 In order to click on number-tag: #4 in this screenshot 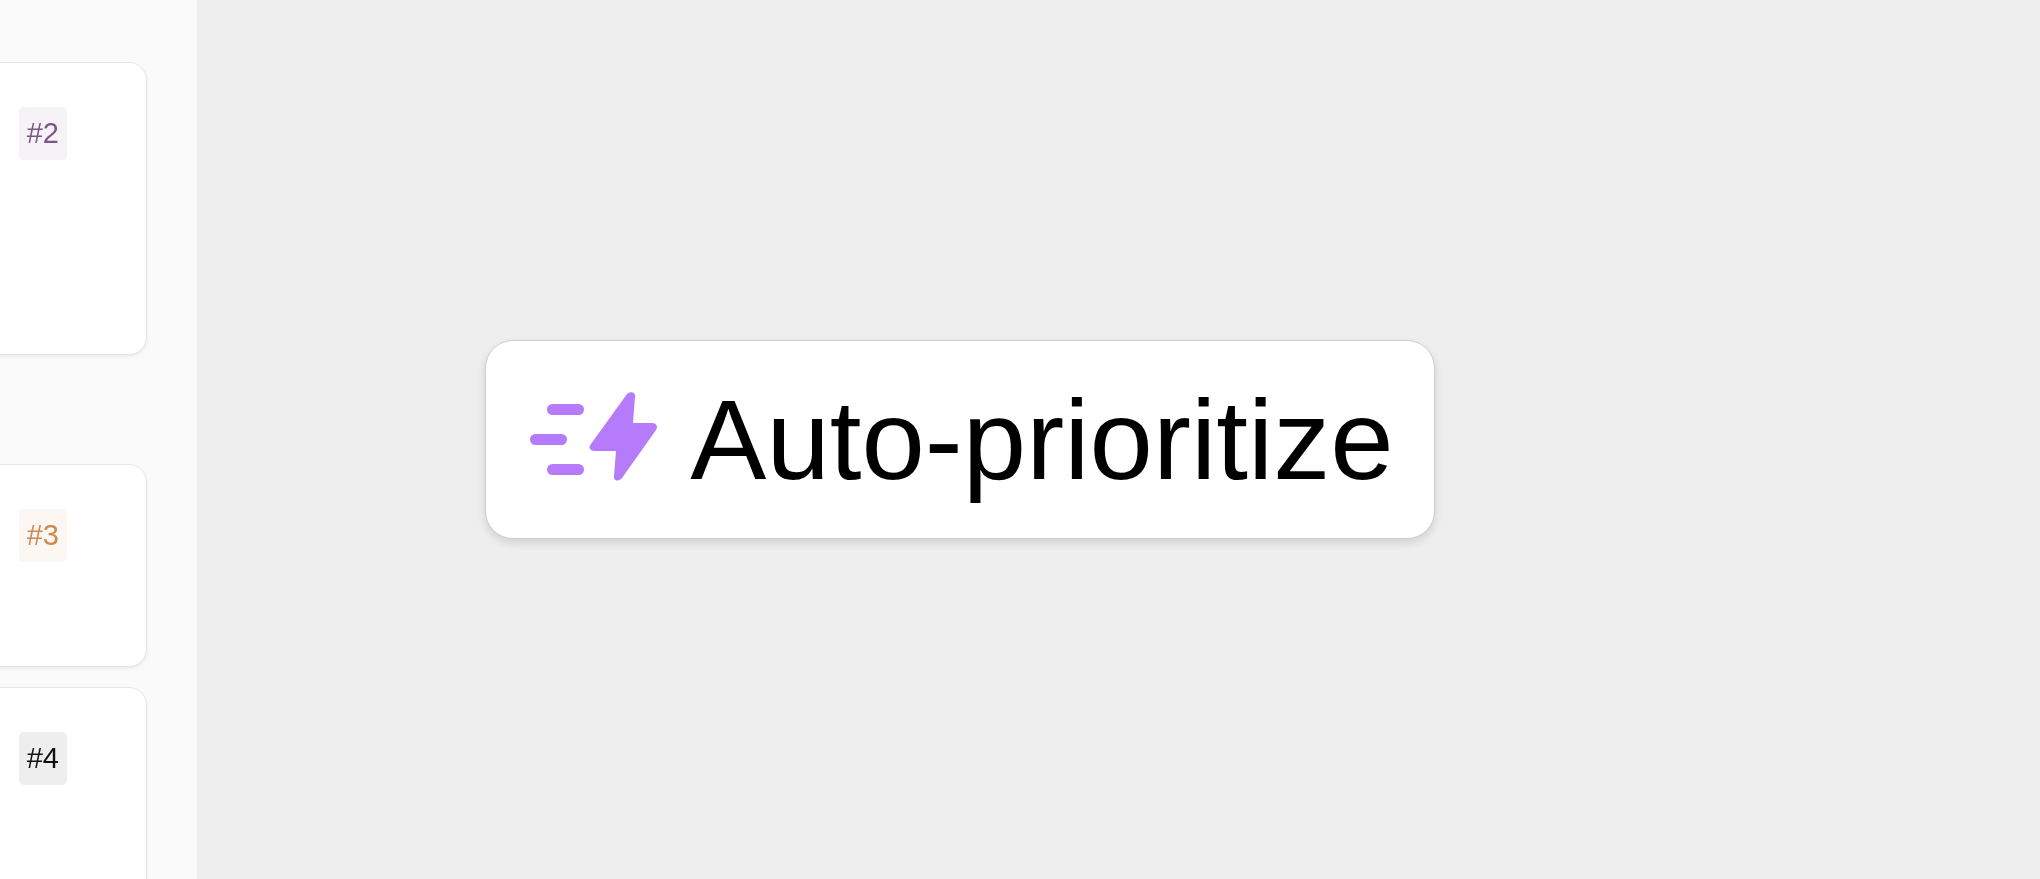, I will do `click(42, 758)`.